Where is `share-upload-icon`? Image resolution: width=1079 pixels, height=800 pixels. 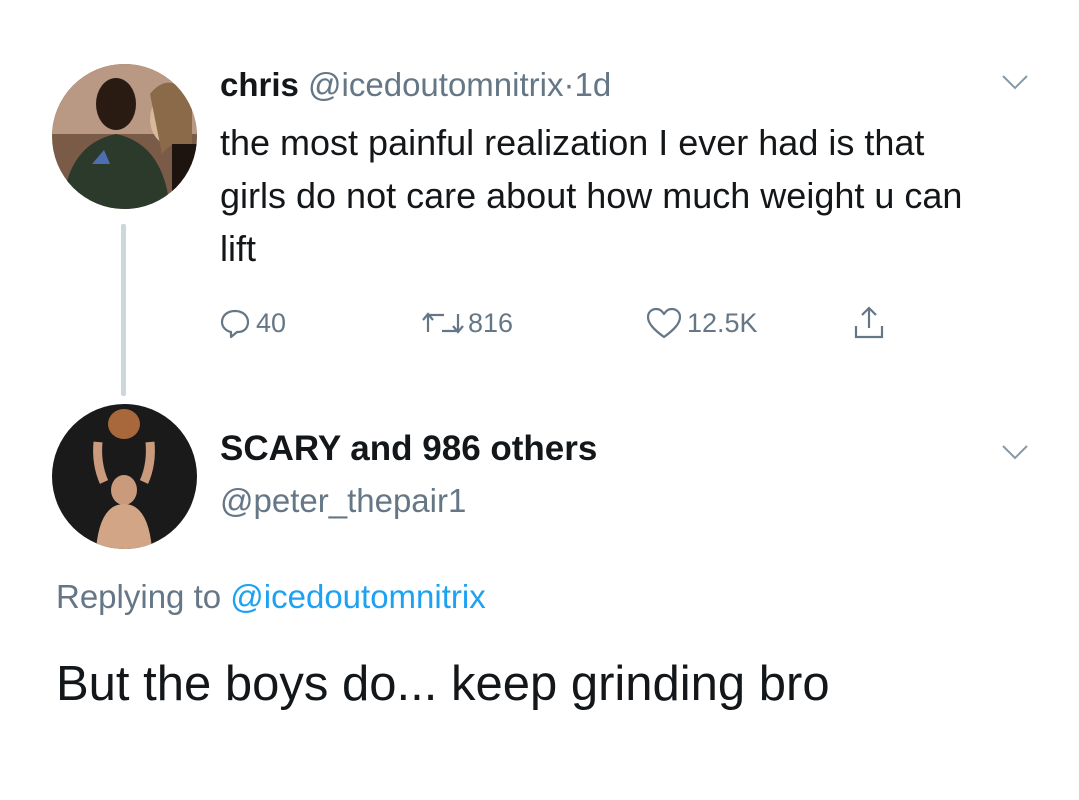
share-upload-icon is located at coordinates (869, 322).